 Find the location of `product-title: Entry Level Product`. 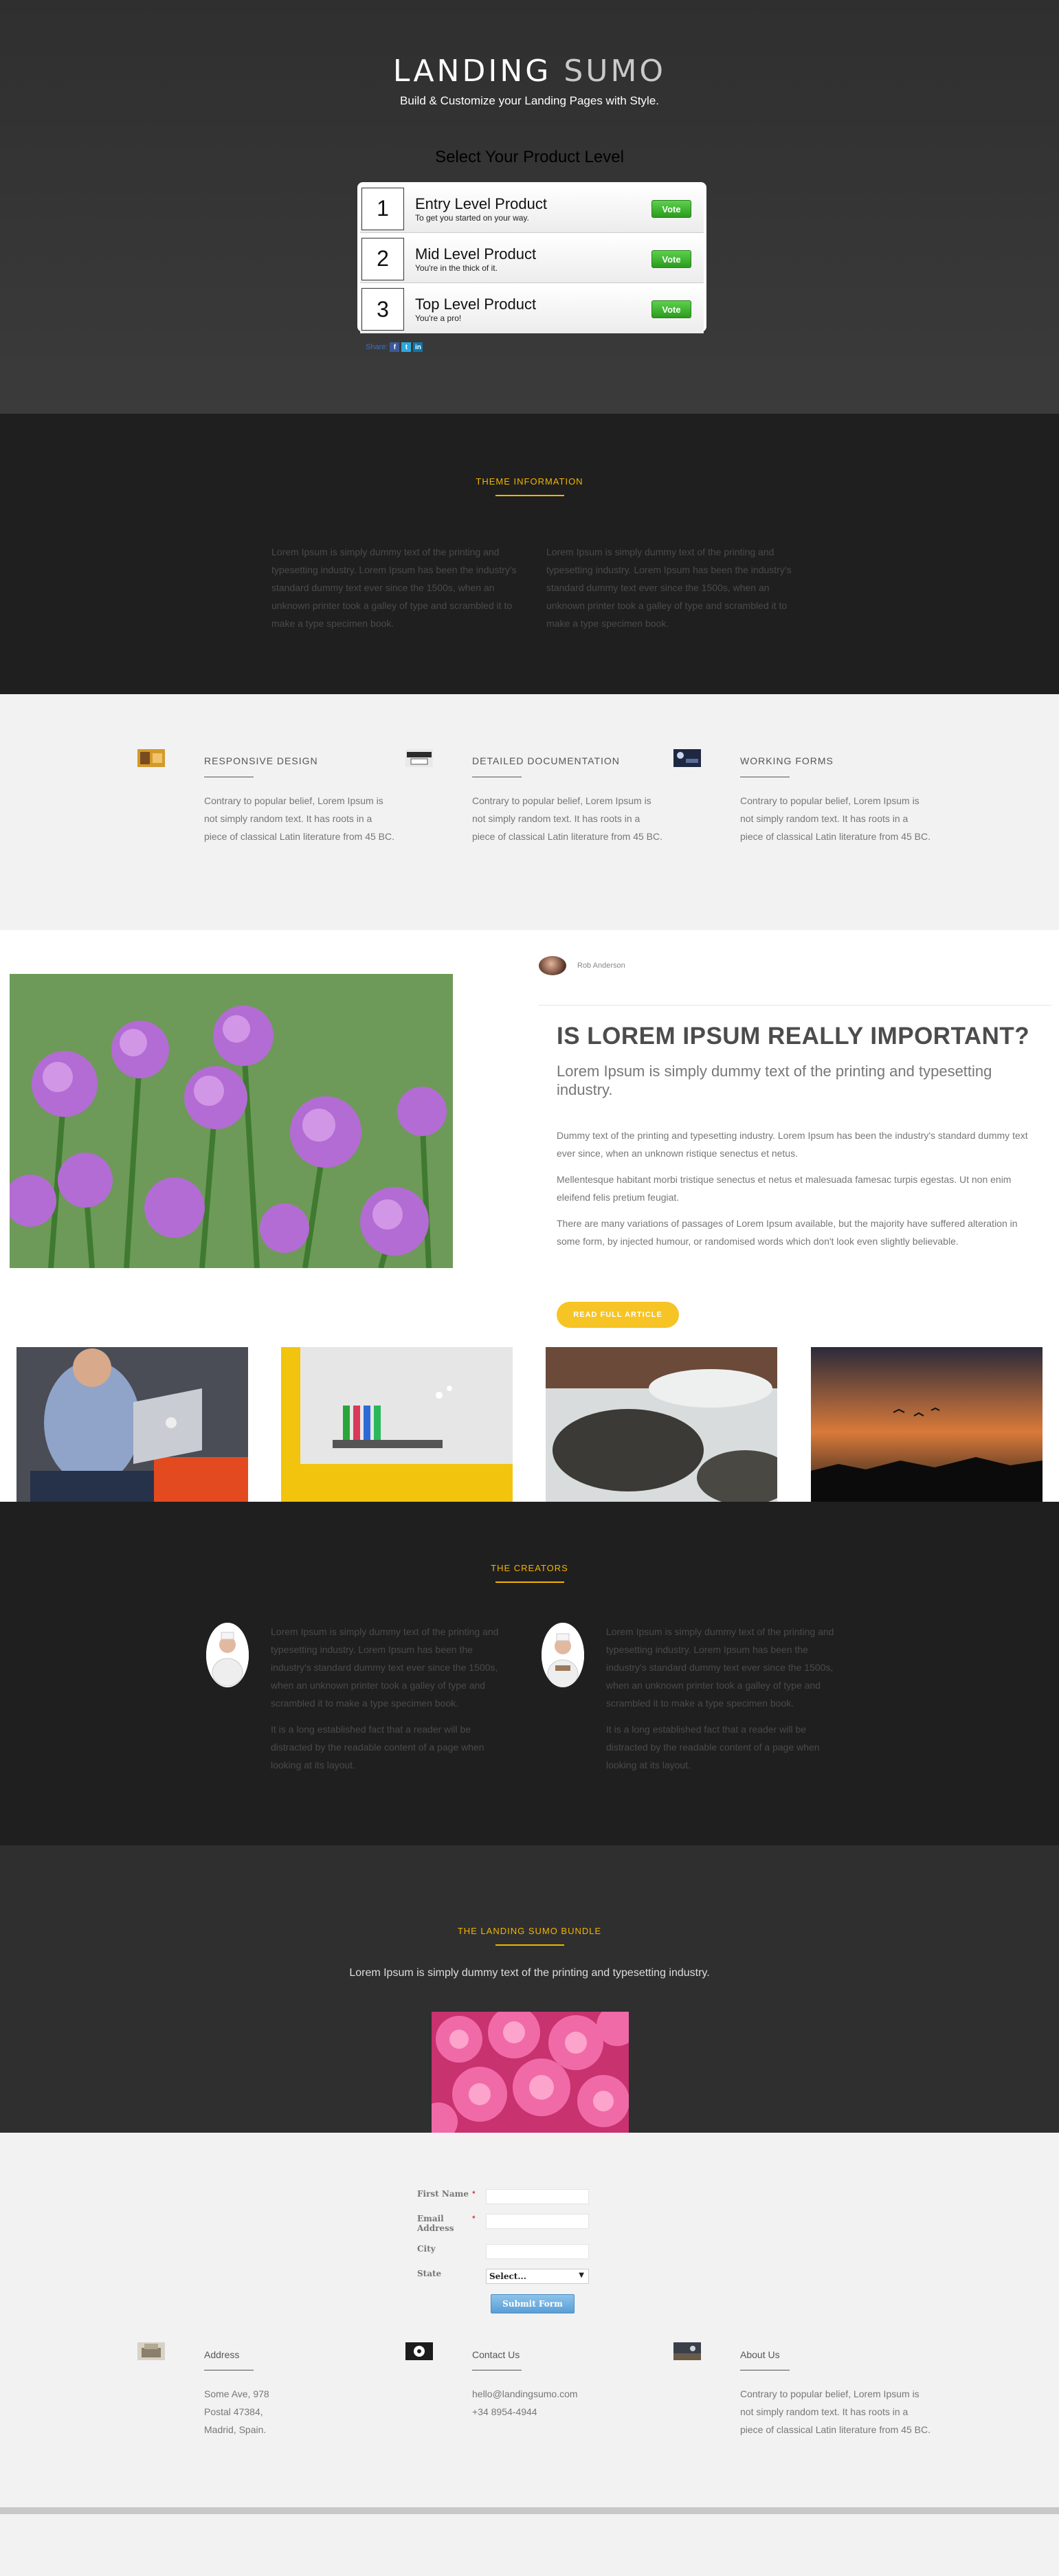

product-title: Entry Level Product is located at coordinates (481, 203).